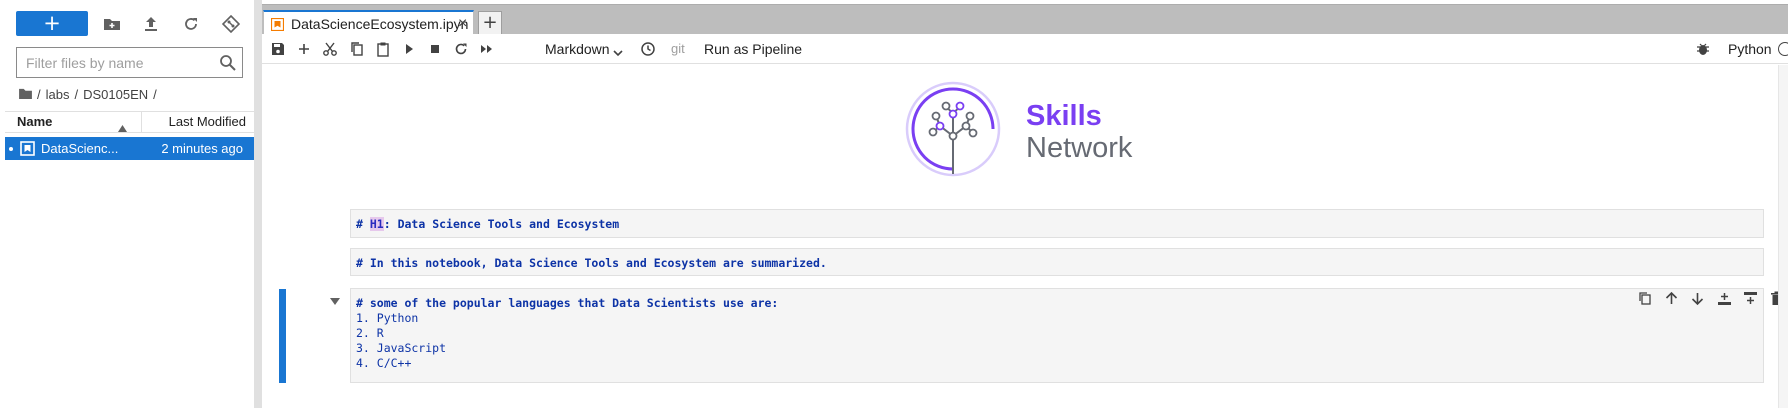 The height and width of the screenshot is (408, 1788). Describe the element at coordinates (753, 49) in the screenshot. I see `run-as-pipeline-button: Run as Pipeline` at that location.